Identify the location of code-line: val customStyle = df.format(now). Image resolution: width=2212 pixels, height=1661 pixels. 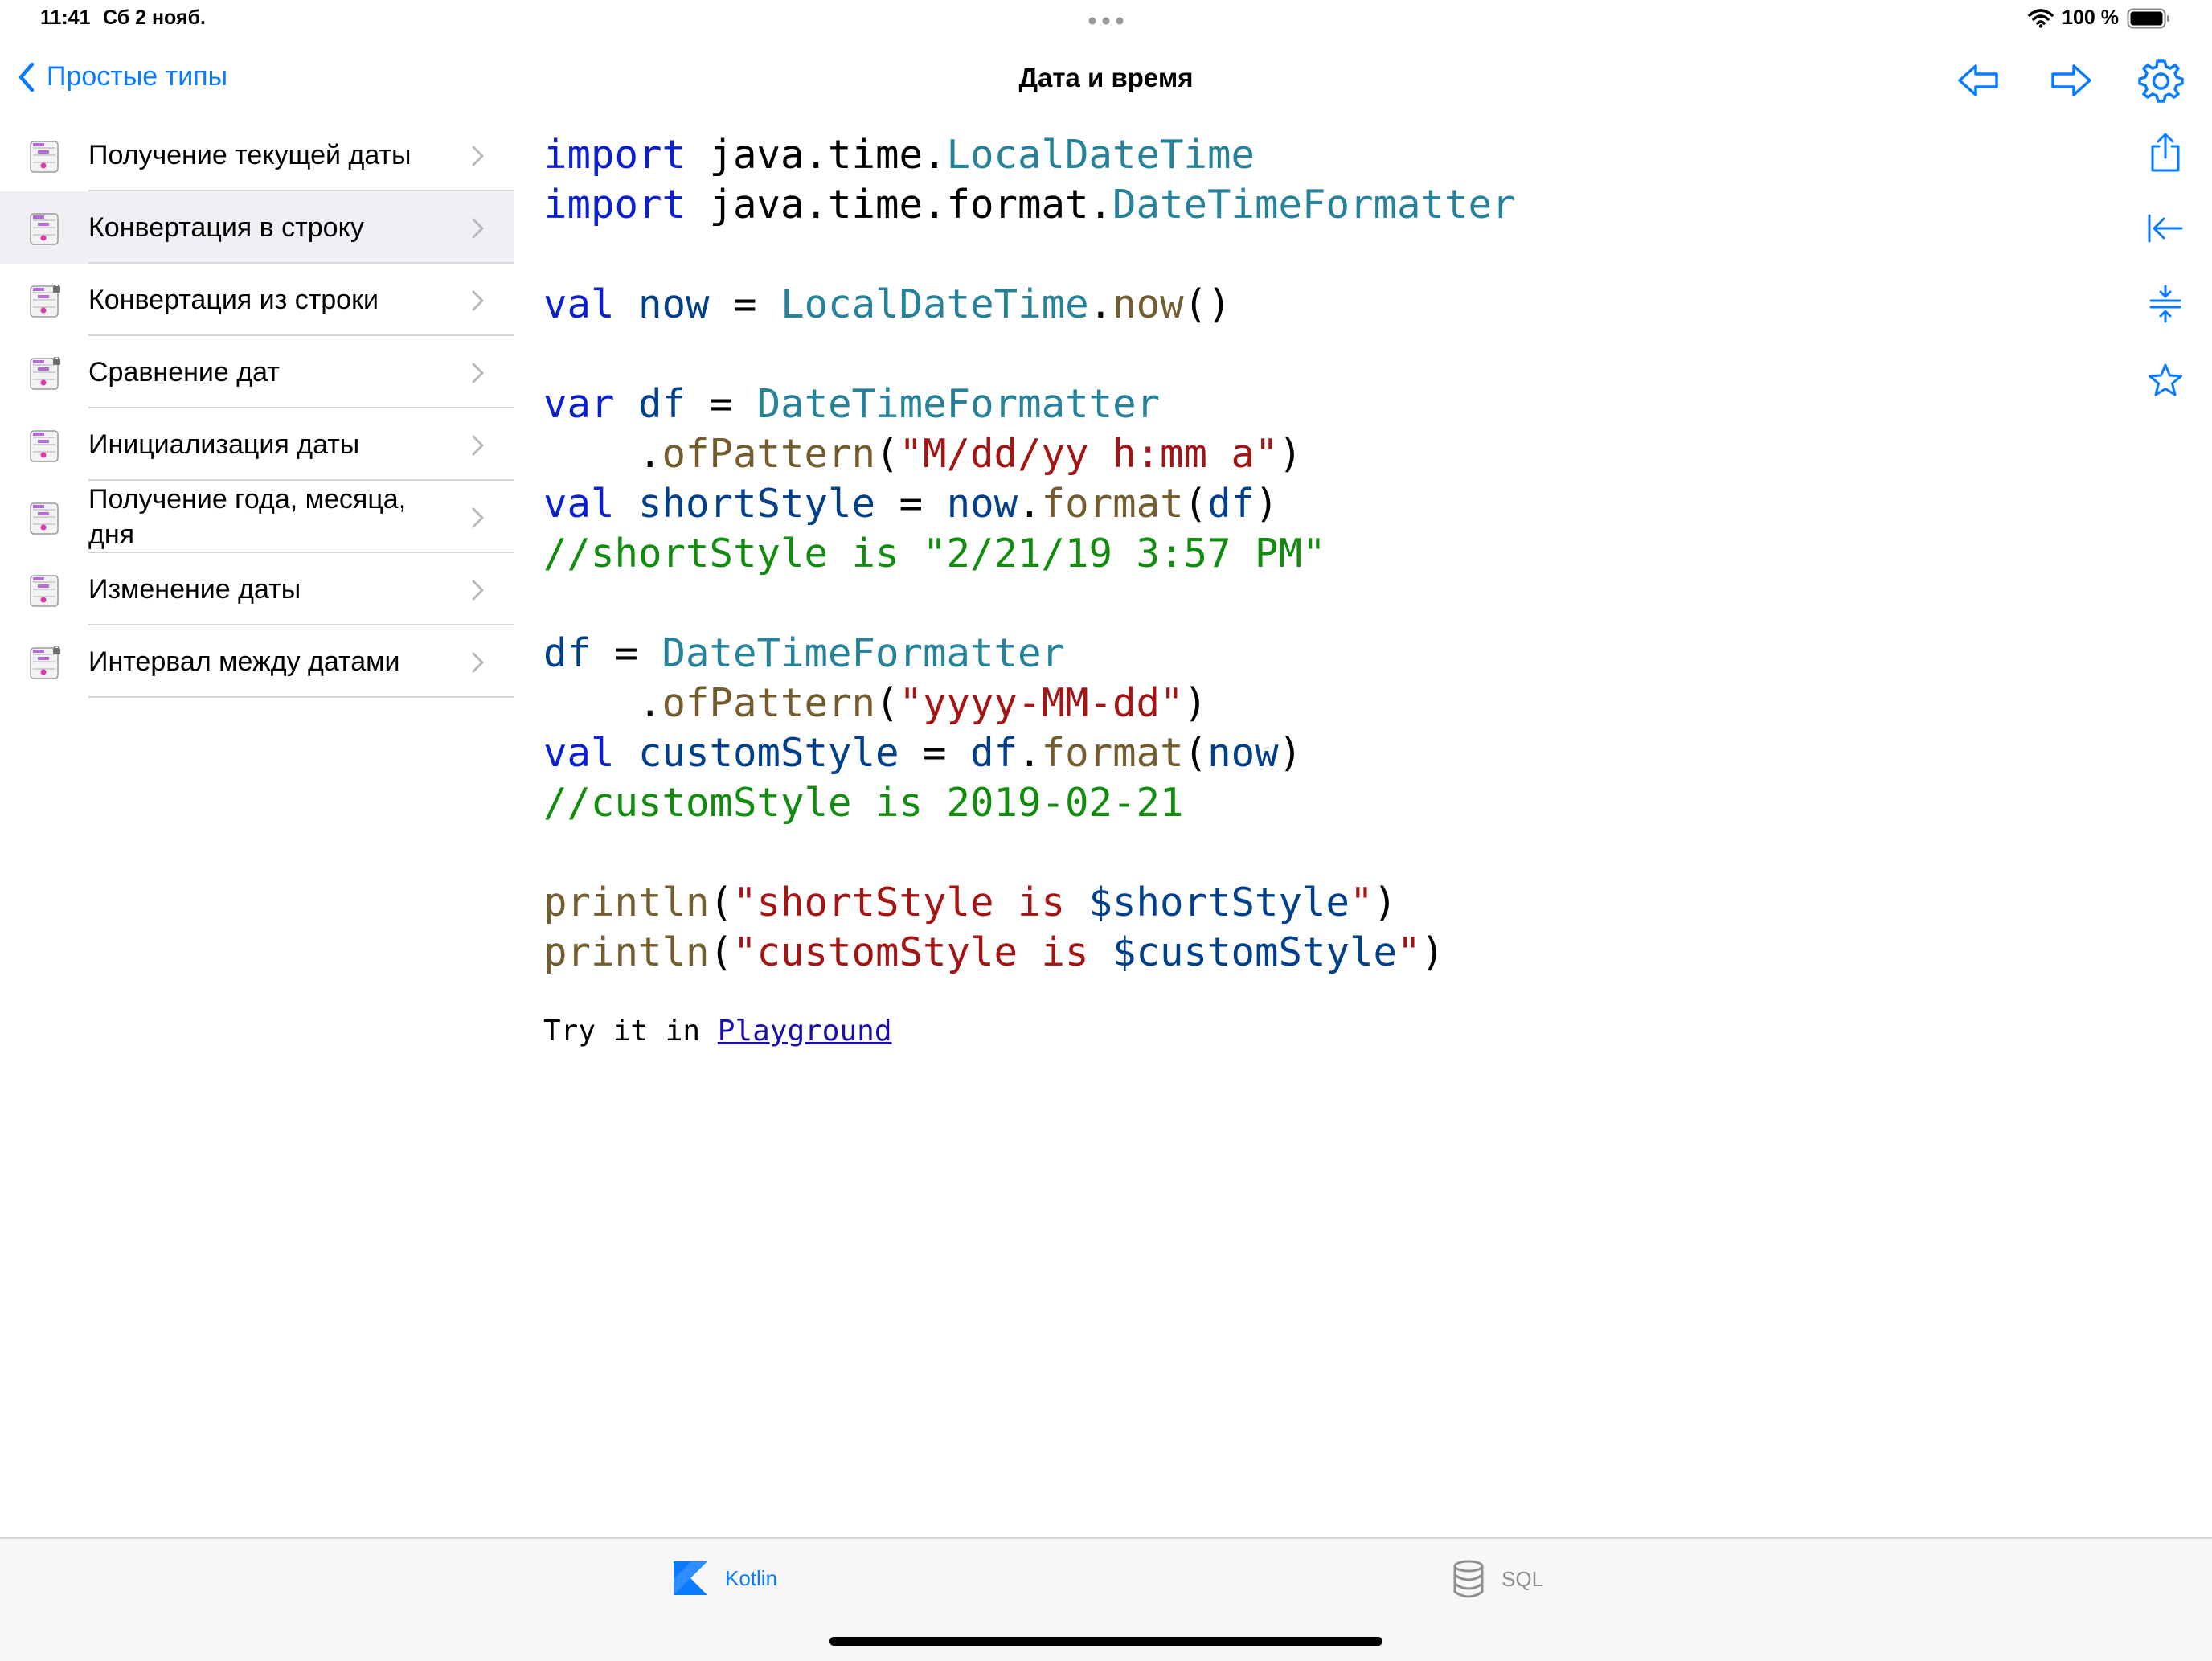
(1029, 753).